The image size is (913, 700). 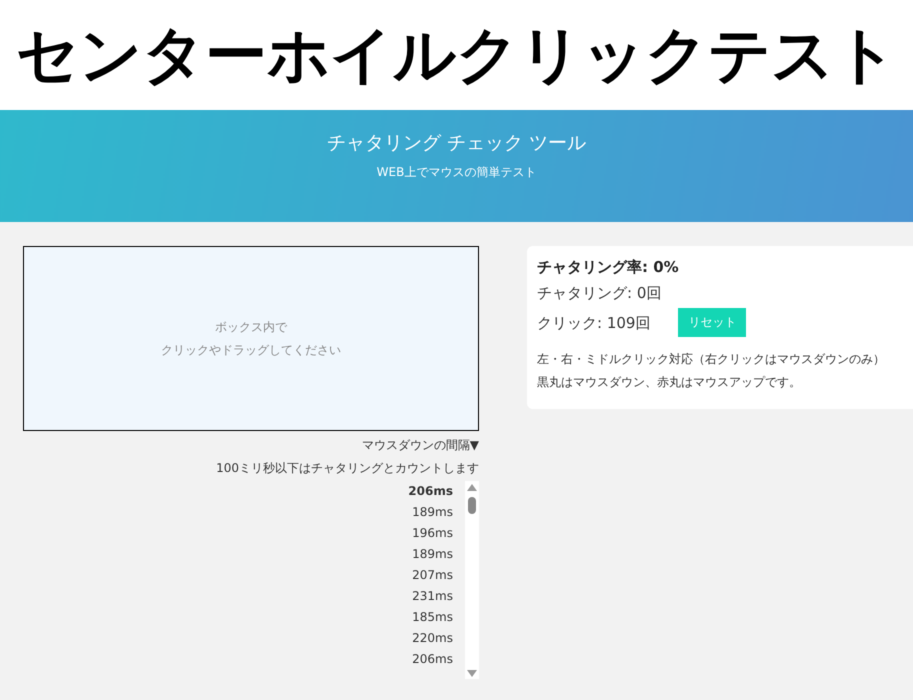 I want to click on chattering-count: チャタリング: 0回, so click(x=599, y=293).